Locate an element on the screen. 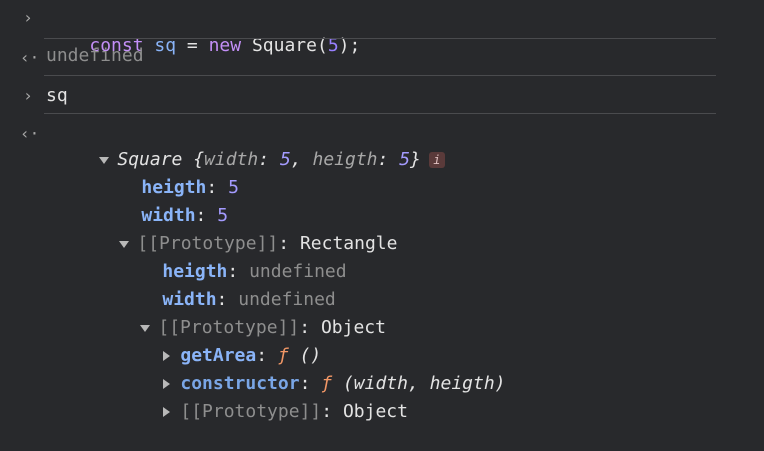  prop-value: 5 is located at coordinates (233, 187).